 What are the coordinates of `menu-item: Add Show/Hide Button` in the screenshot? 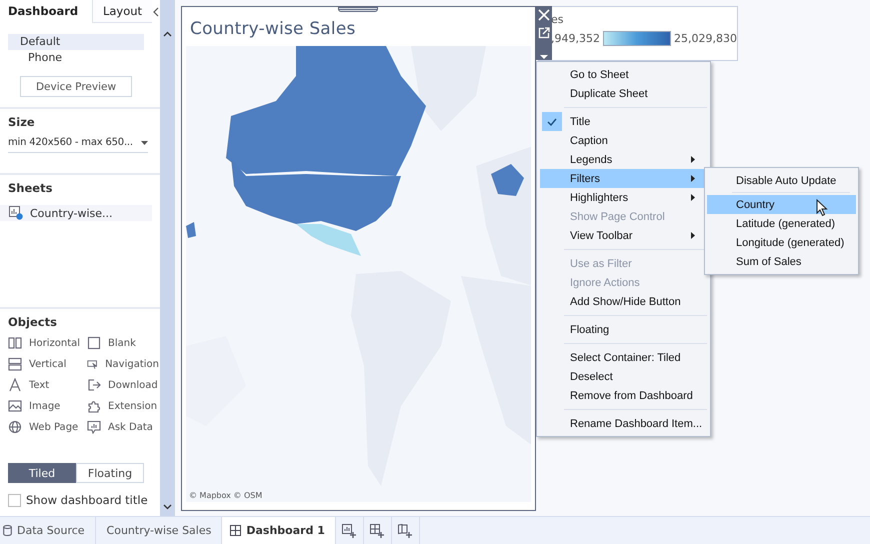 It's located at (623, 301).